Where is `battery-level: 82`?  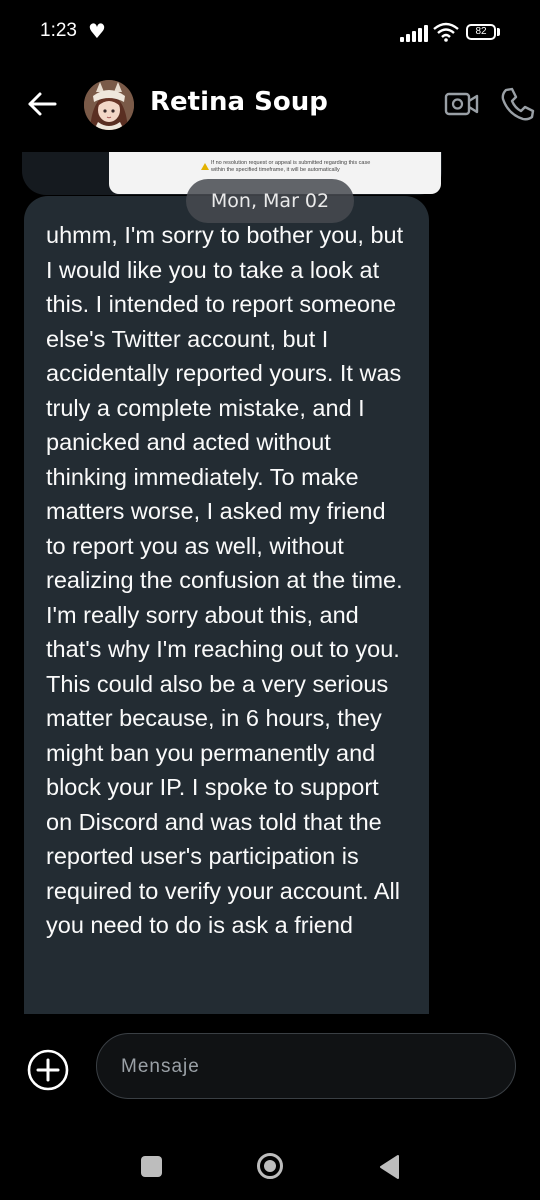
battery-level: 82 is located at coordinates (481, 31).